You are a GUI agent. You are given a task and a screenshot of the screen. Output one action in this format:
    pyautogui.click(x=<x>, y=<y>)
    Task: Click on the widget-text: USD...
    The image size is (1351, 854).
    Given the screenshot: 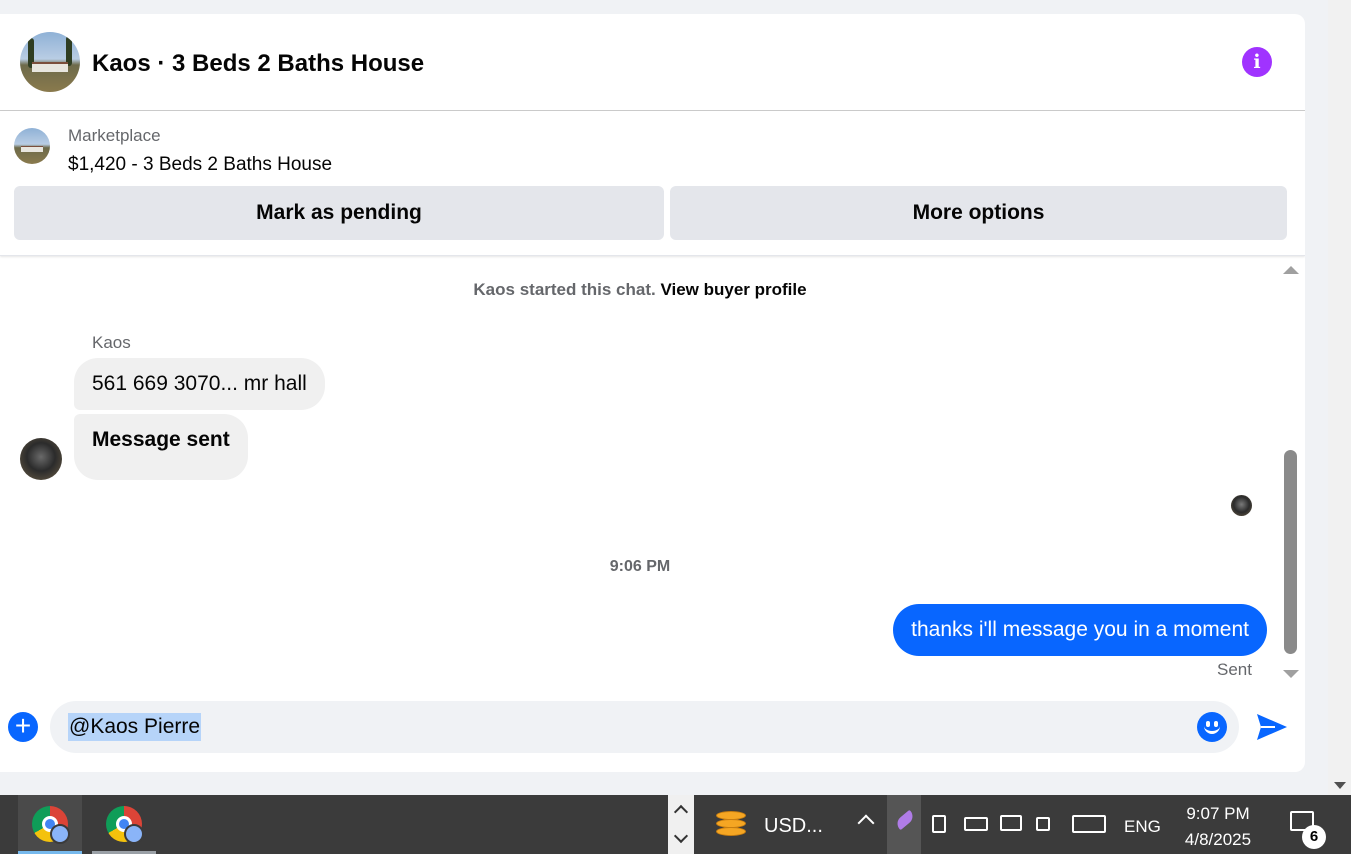 What is the action you would take?
    pyautogui.click(x=793, y=826)
    